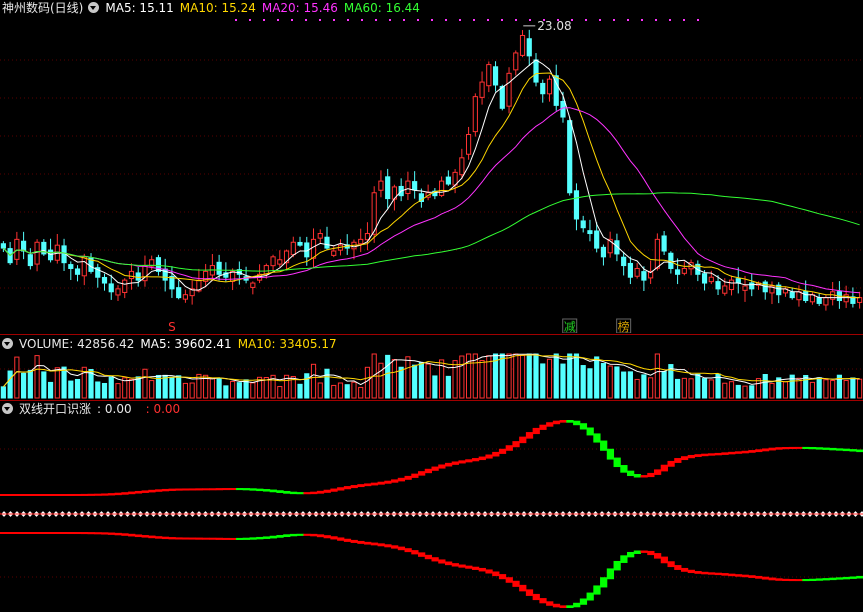  I want to click on ma60-line, so click(431, 232).